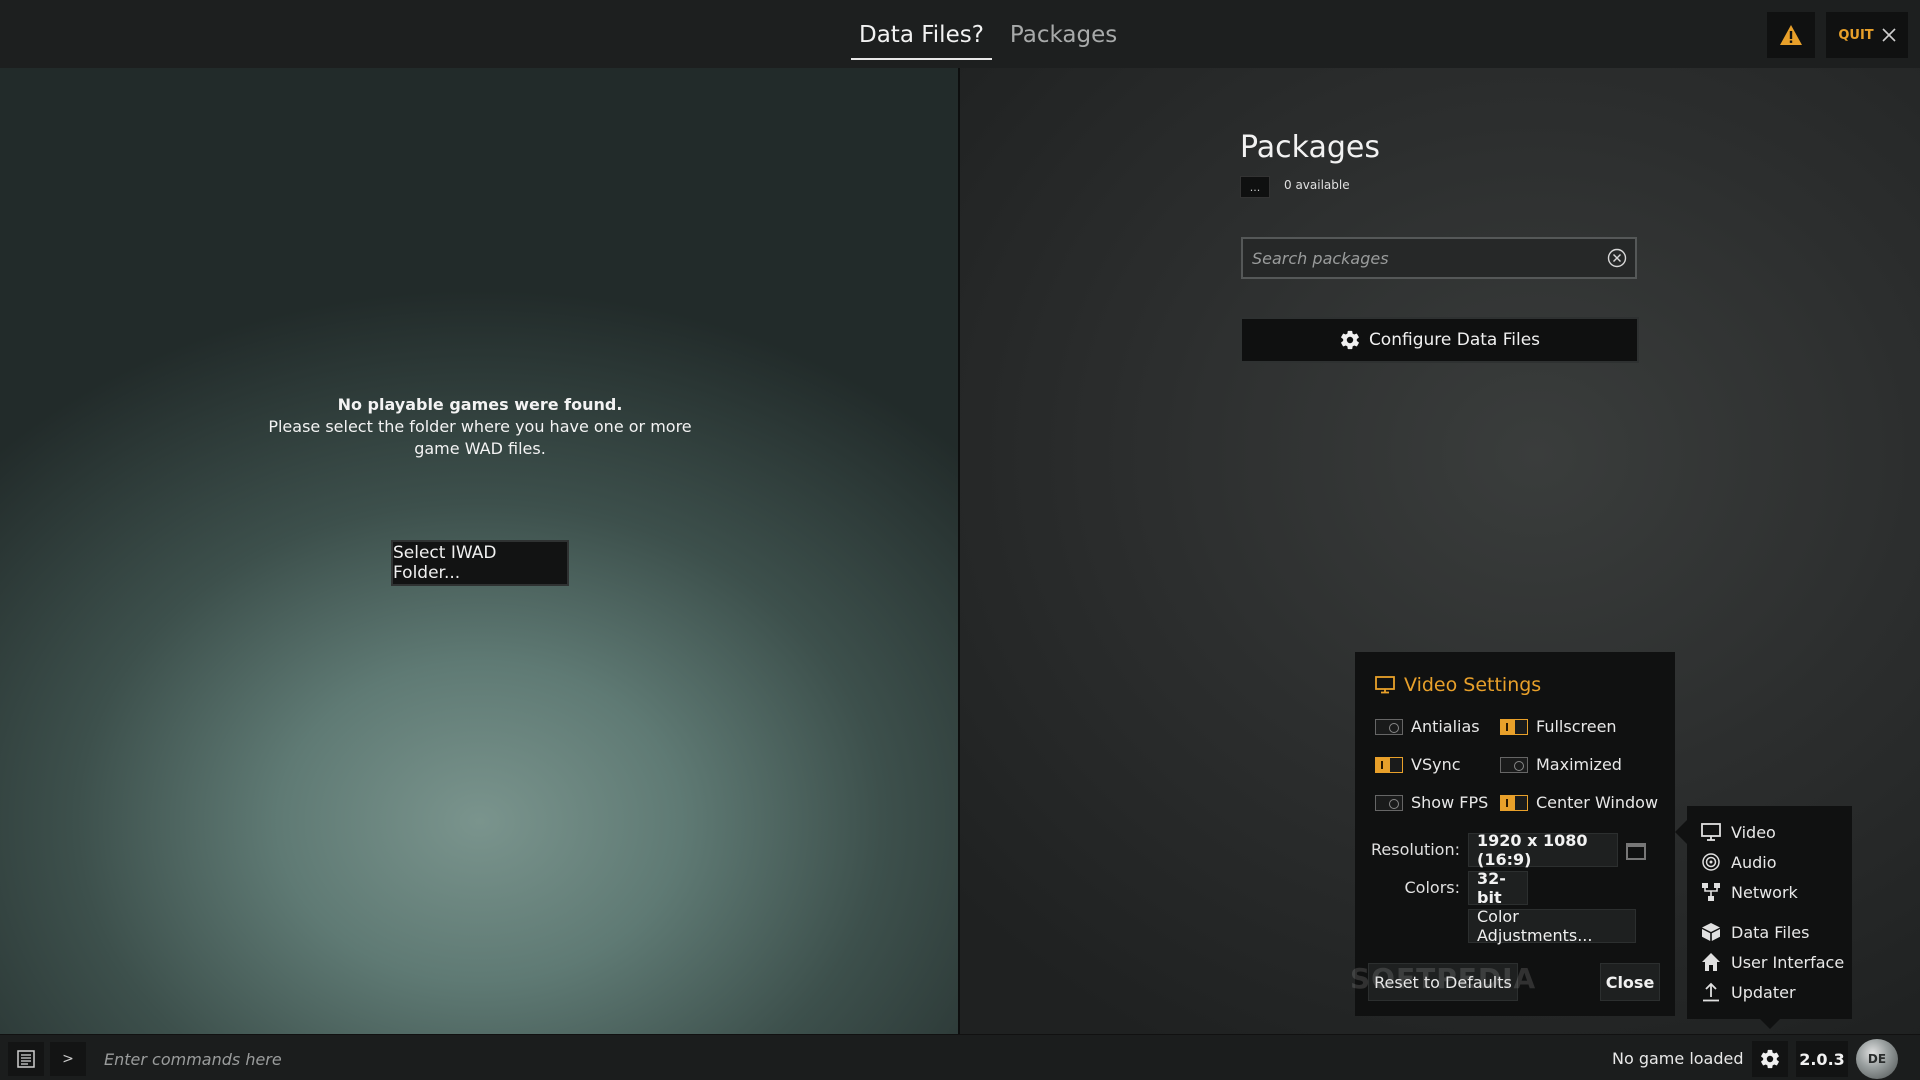 The image size is (1920, 1080). I want to click on fullscreen-label: Fullscreen, so click(1576, 726).